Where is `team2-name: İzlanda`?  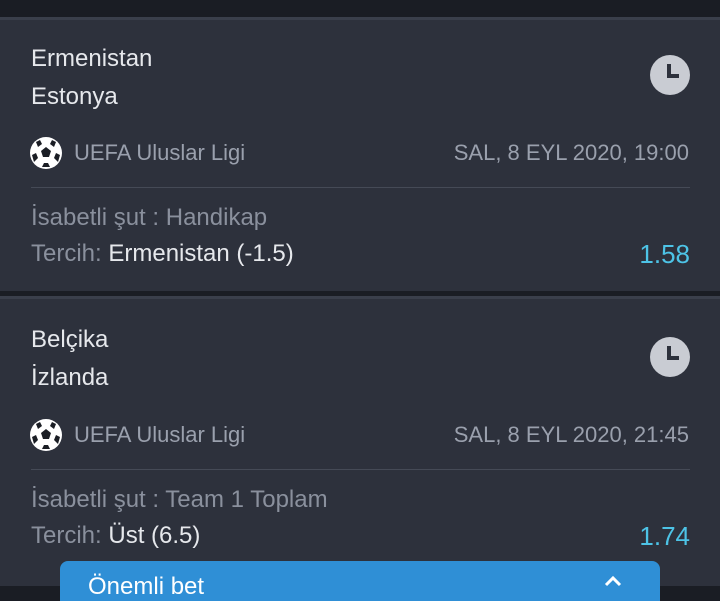
team2-name: İzlanda is located at coordinates (70, 377).